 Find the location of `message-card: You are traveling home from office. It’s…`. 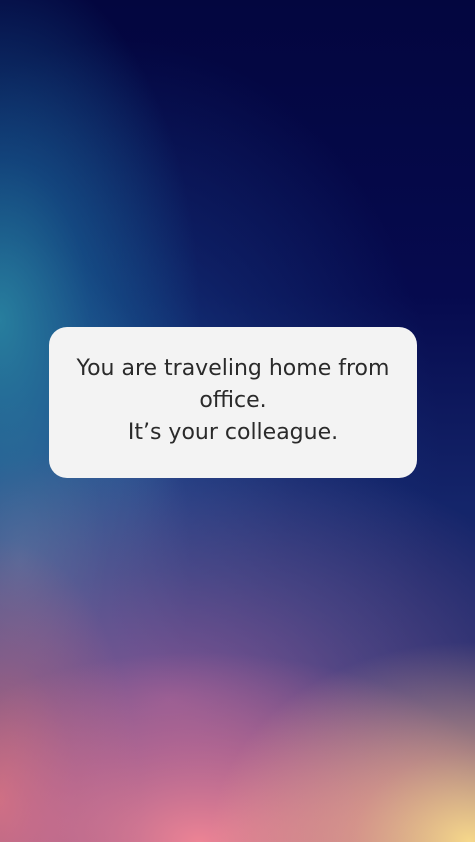

message-card: You are traveling home from office. It’s… is located at coordinates (233, 402).